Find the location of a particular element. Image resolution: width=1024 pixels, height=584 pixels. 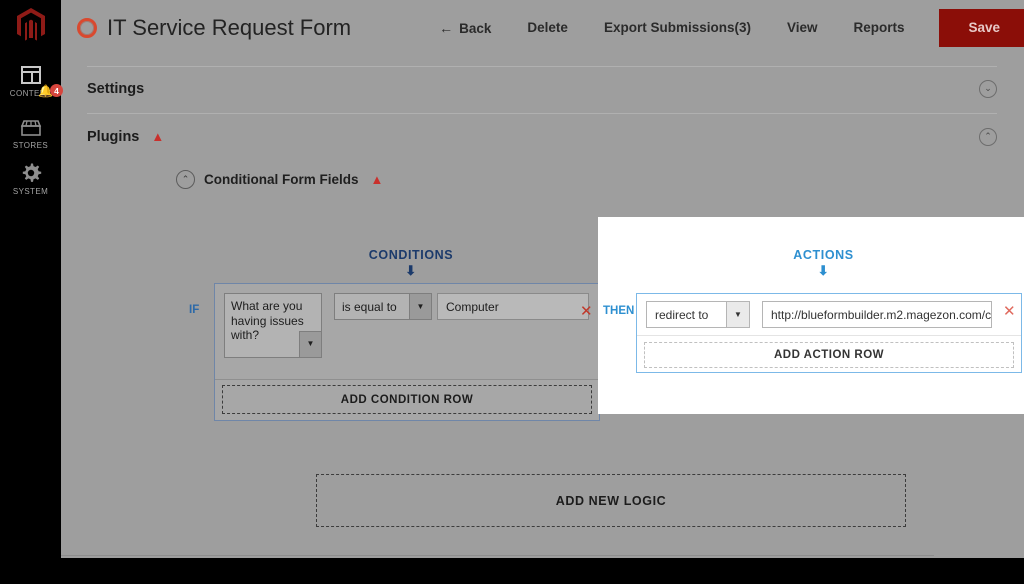

sidebar-item-stores: Stores is located at coordinates (30, 131).